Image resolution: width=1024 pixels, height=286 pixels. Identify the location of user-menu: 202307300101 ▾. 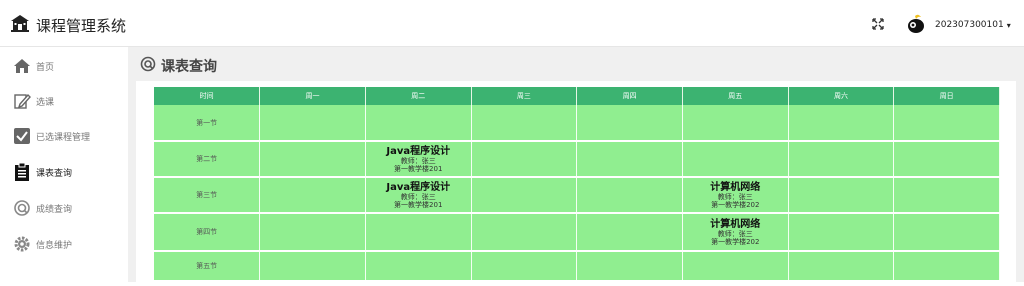
(958, 25).